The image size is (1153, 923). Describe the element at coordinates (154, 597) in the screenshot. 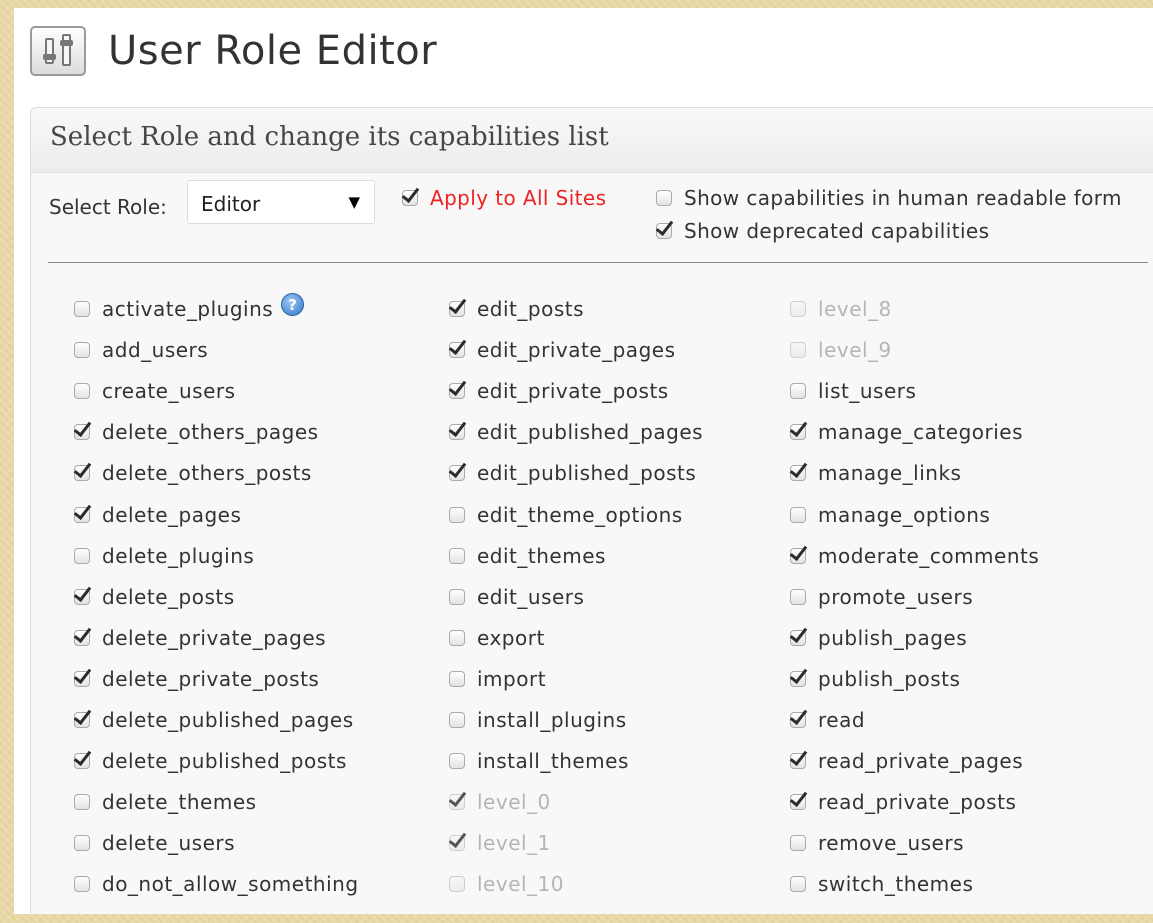

I see `capability-delete-posts: delete_posts` at that location.